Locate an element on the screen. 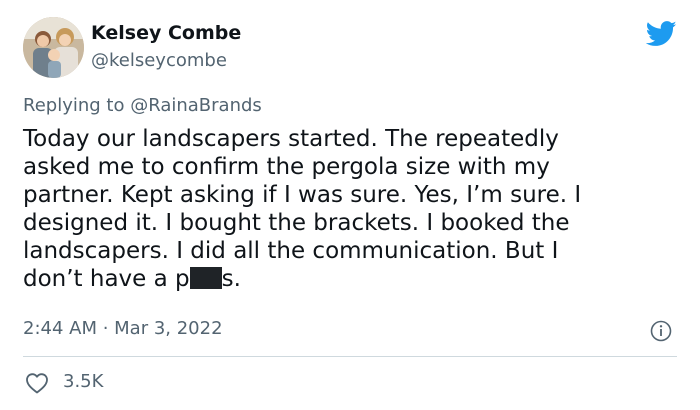 The width and height of the screenshot is (700, 410). display-name: Kelsey Combe is located at coordinates (166, 33).